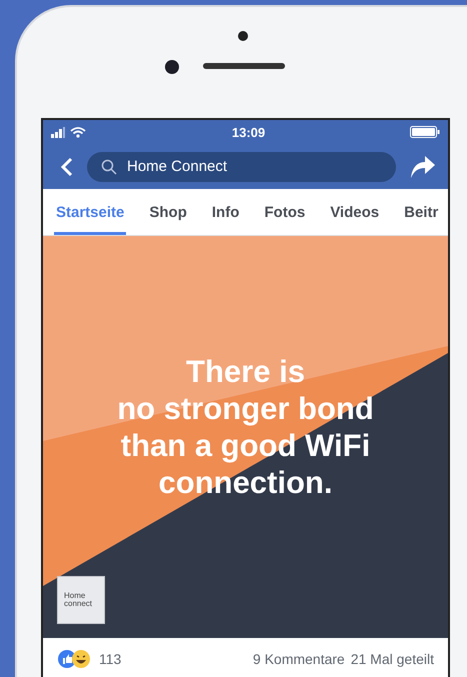 The image size is (467, 677). Describe the element at coordinates (110, 658) in the screenshot. I see `reaction-count: 113` at that location.